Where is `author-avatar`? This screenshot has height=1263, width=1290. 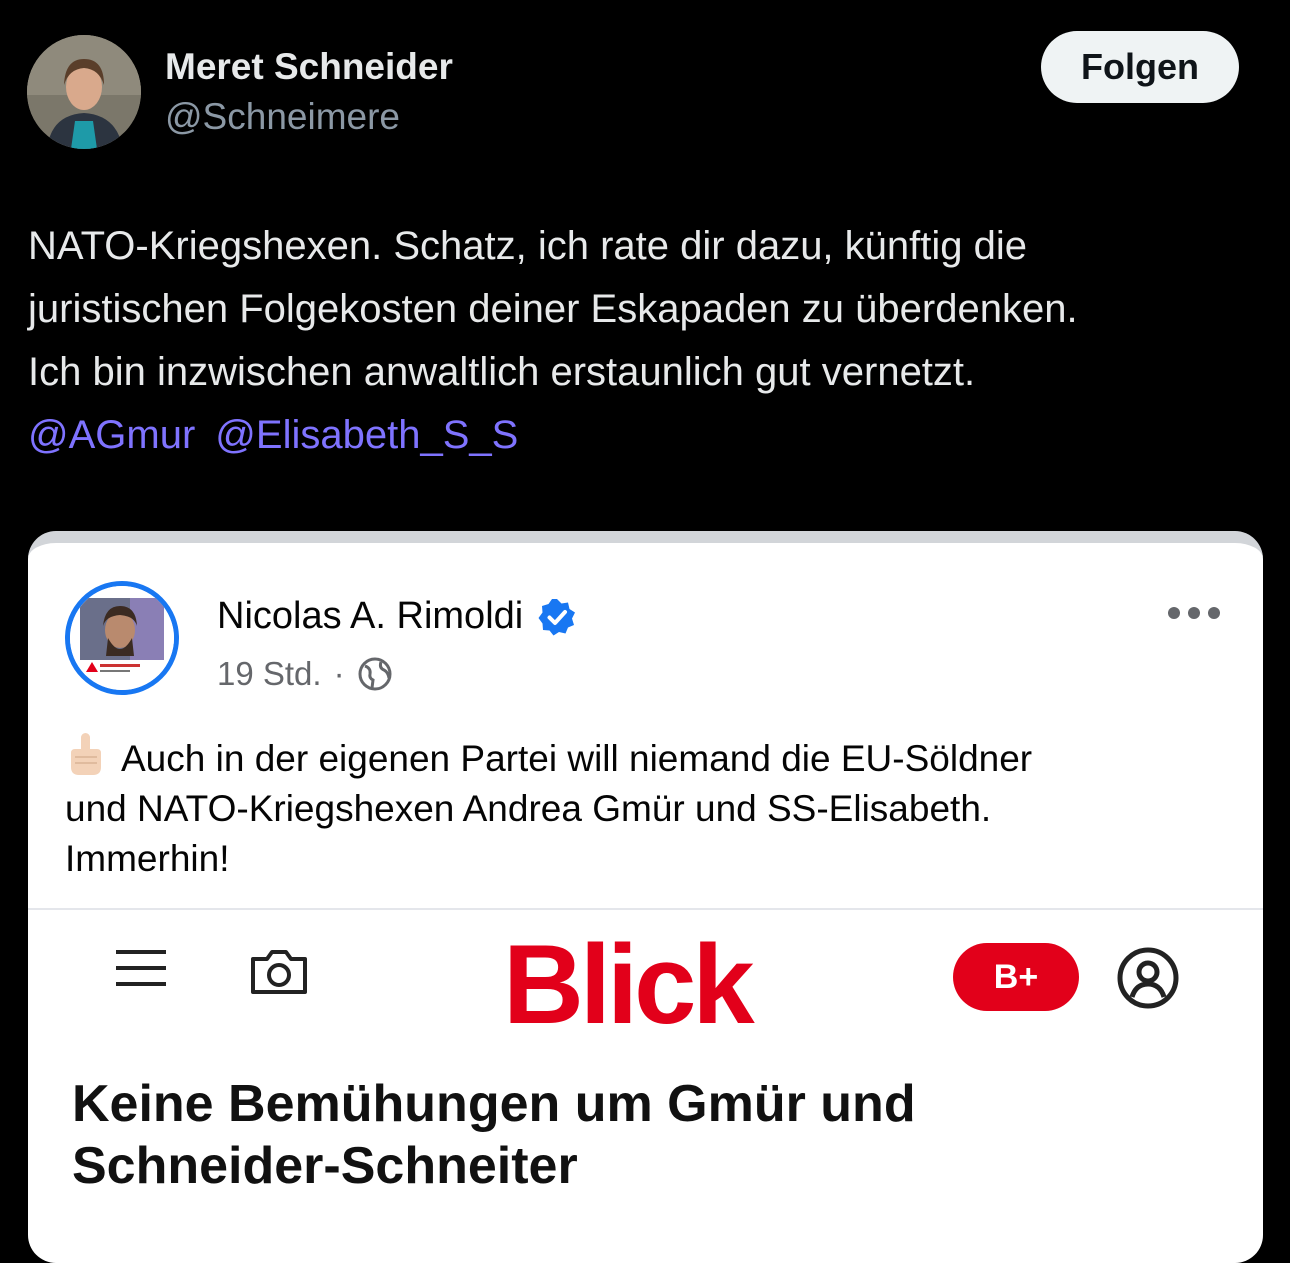 author-avatar is located at coordinates (84, 92).